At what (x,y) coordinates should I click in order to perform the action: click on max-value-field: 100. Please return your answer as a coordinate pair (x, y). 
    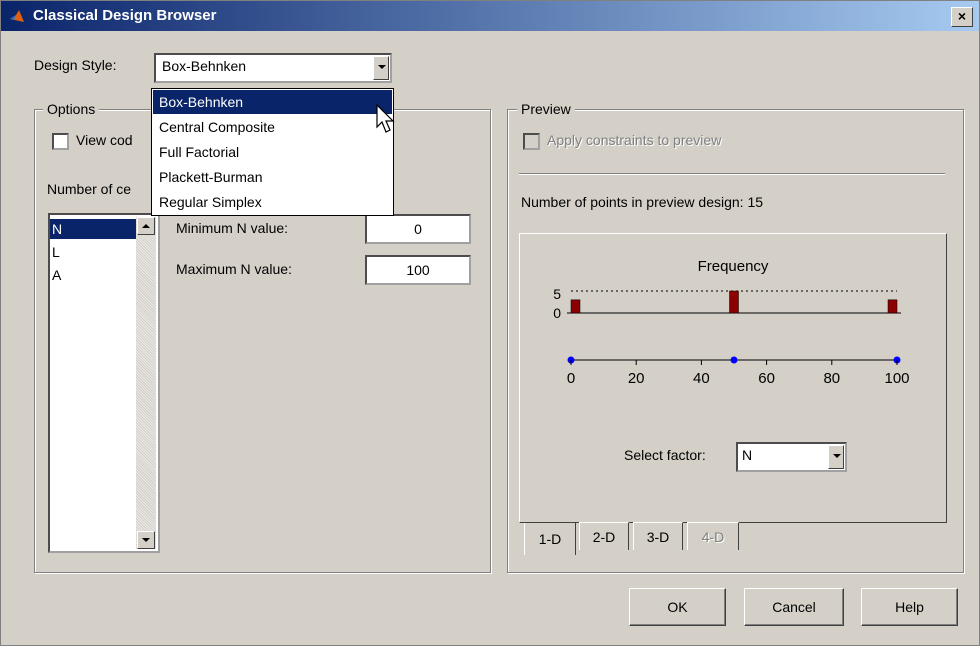
    Looking at the image, I should click on (418, 270).